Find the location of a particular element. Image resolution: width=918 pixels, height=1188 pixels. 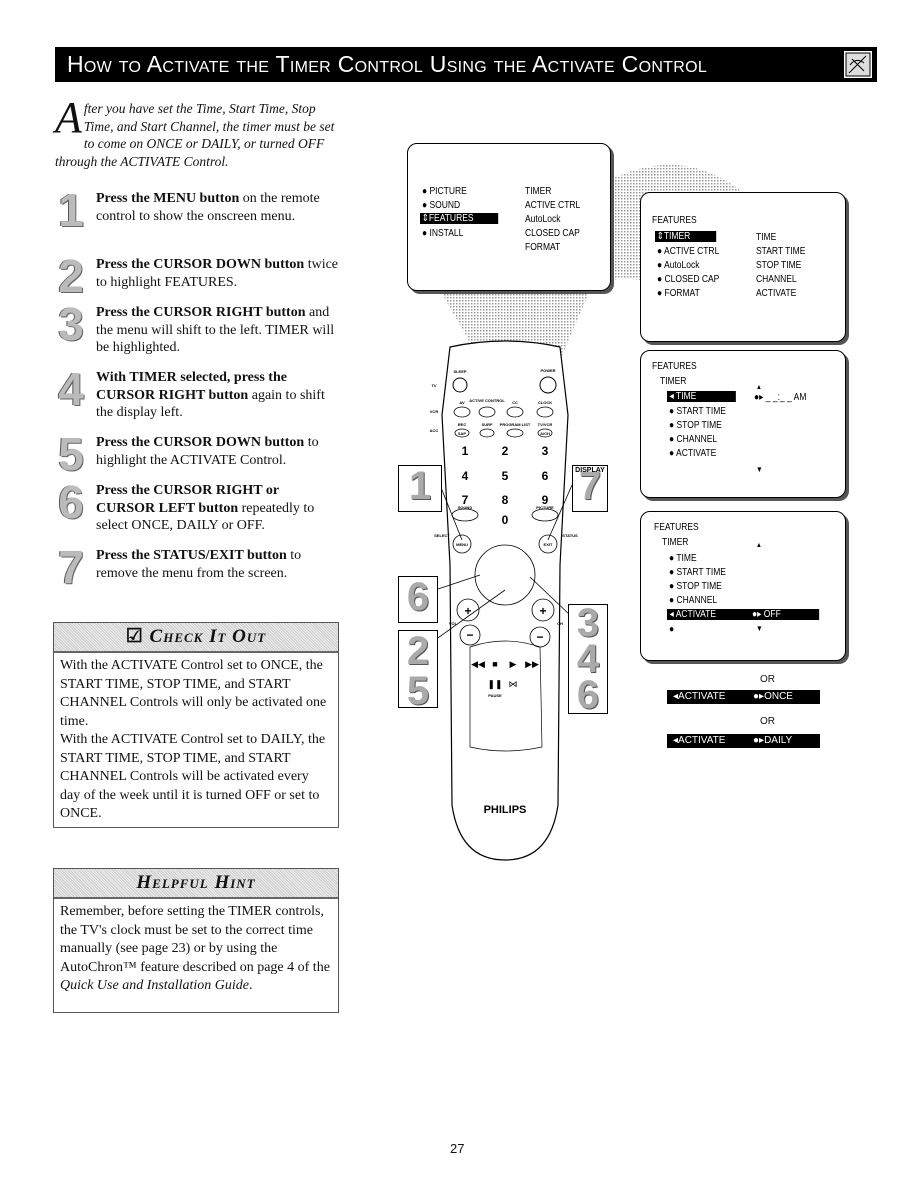

page-number: 27 is located at coordinates (457, 1148).